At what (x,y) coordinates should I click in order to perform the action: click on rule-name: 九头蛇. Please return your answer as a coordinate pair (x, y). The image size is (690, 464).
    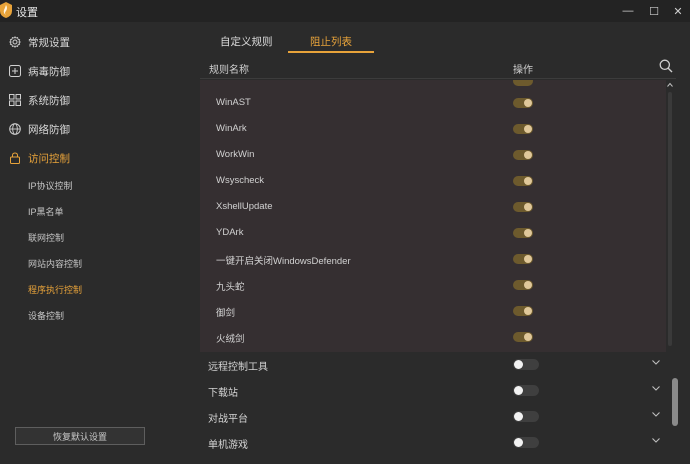
    Looking at the image, I should click on (230, 287).